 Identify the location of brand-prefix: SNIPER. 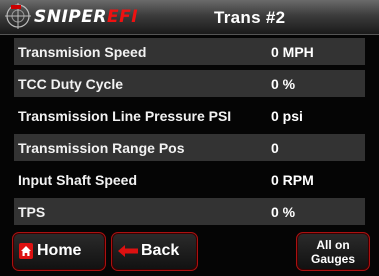
(70, 17).